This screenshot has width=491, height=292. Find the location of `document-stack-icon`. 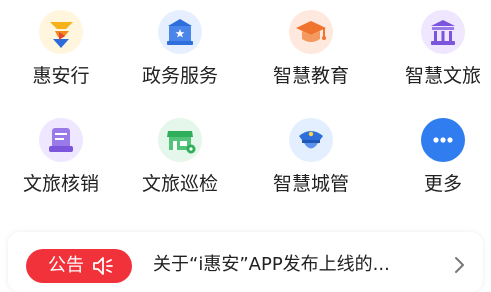

document-stack-icon is located at coordinates (61, 140).